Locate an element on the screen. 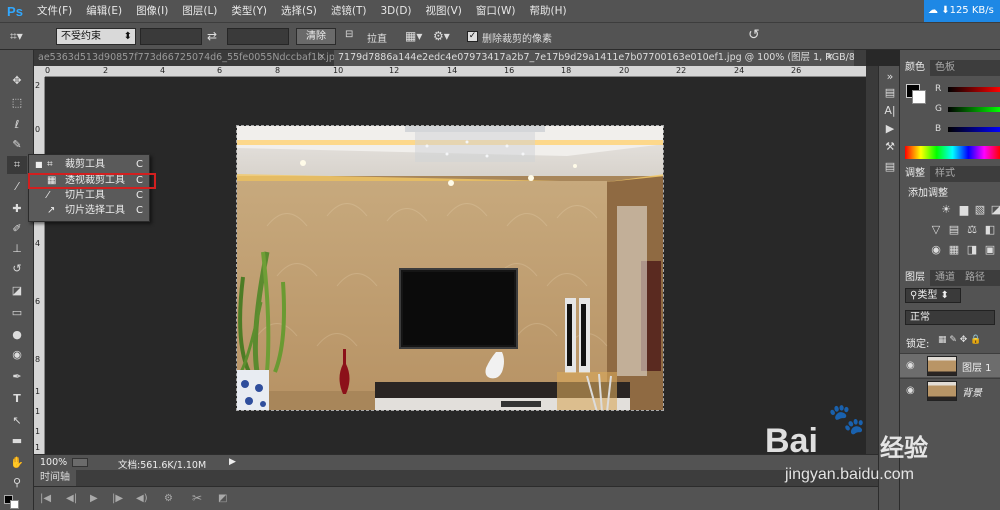 This screenshot has height=510, width=1000. menu-view: 视图(V) is located at coordinates (444, 11).